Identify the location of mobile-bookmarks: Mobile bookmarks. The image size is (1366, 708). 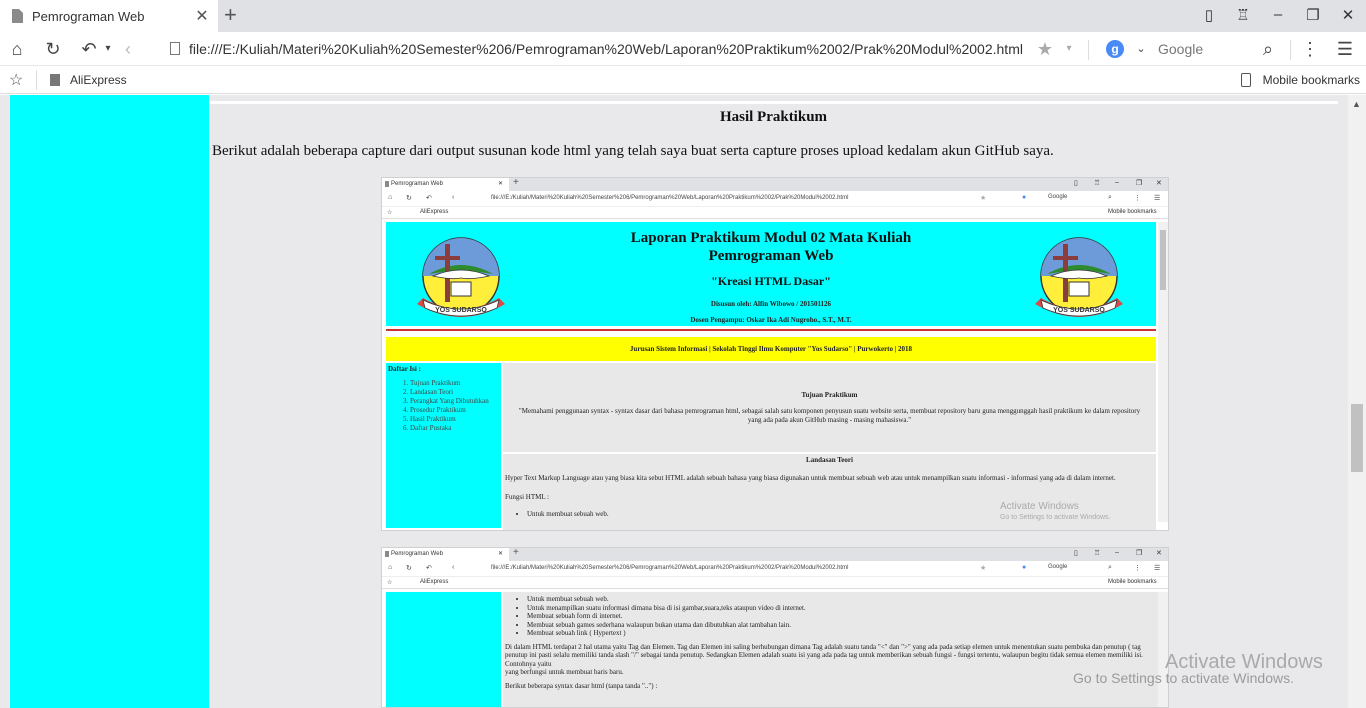
(1300, 80).